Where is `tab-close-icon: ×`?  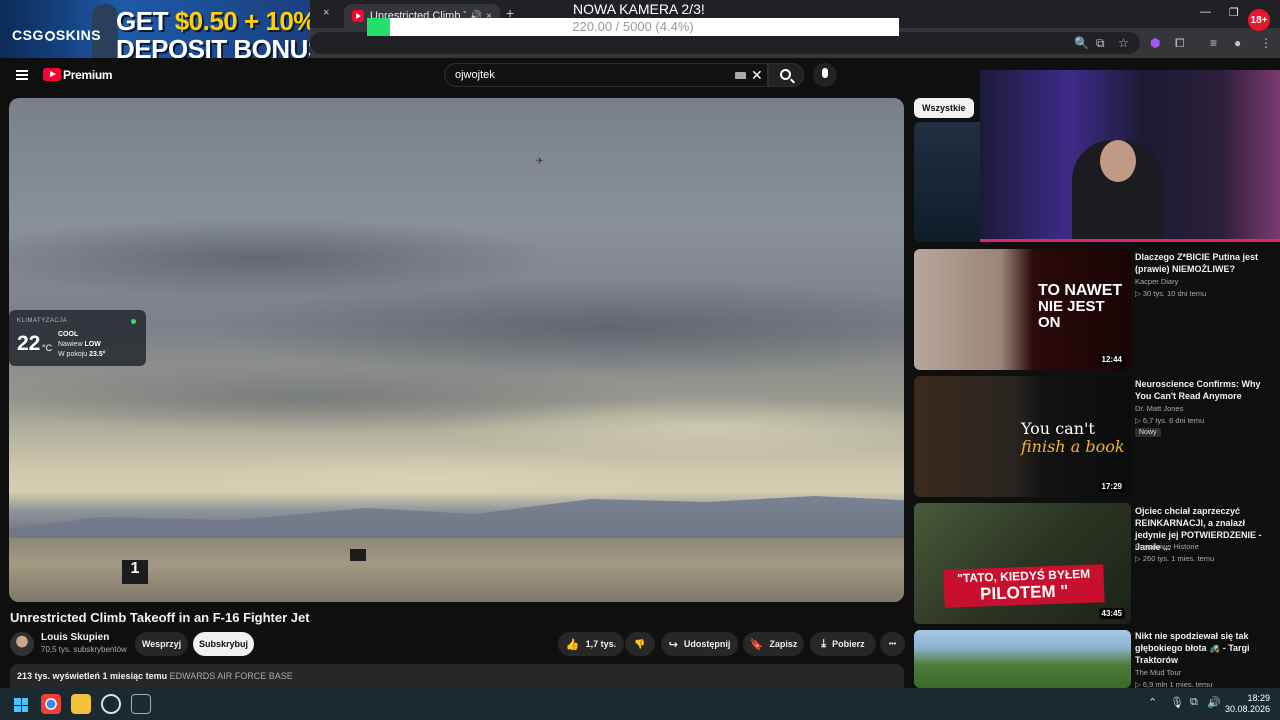
tab-close-icon: × is located at coordinates (326, 13).